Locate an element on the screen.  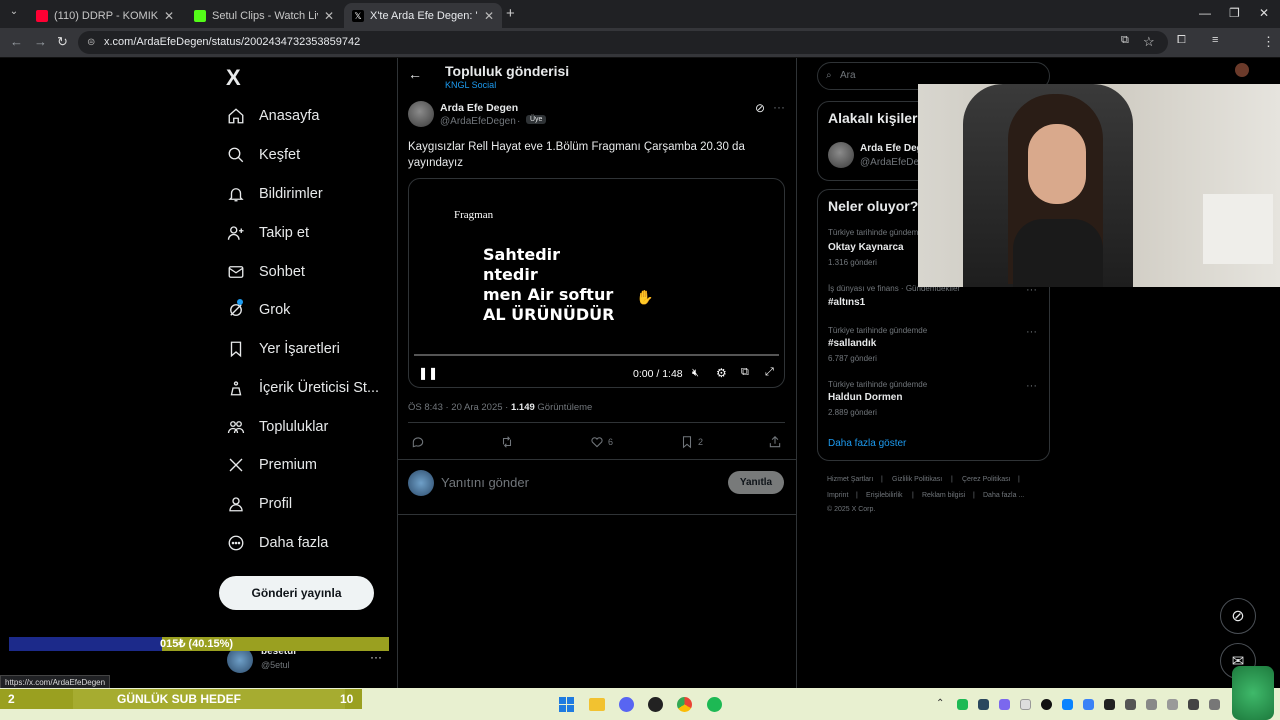
site-info-icon: ⊜ is located at coordinates (91, 42).